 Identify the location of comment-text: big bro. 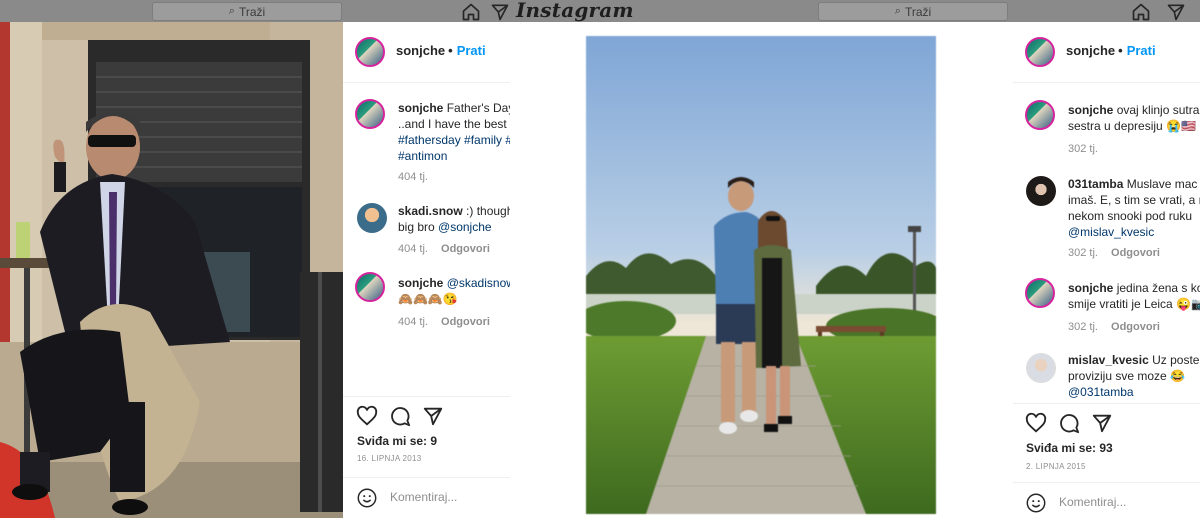
(418, 227).